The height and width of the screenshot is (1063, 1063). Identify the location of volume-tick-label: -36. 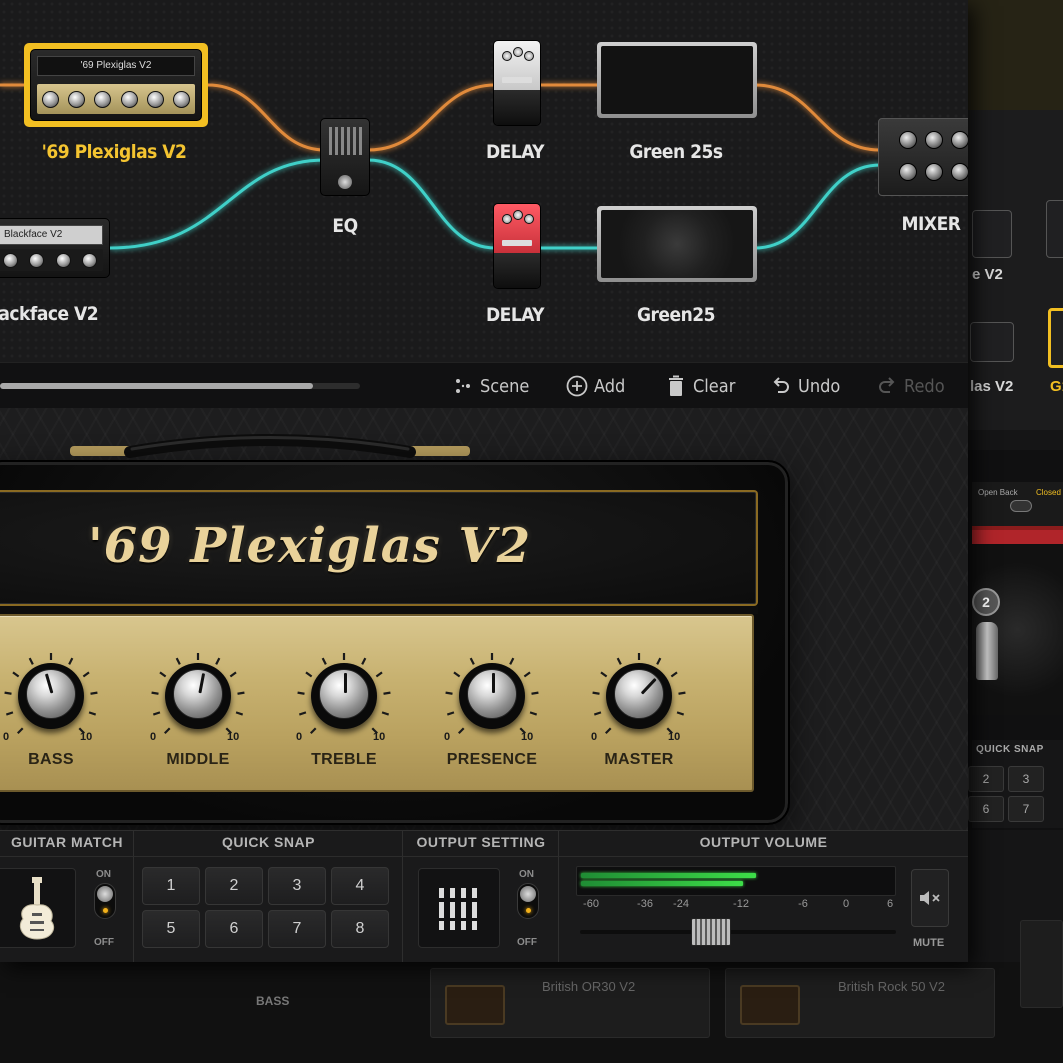
(645, 904).